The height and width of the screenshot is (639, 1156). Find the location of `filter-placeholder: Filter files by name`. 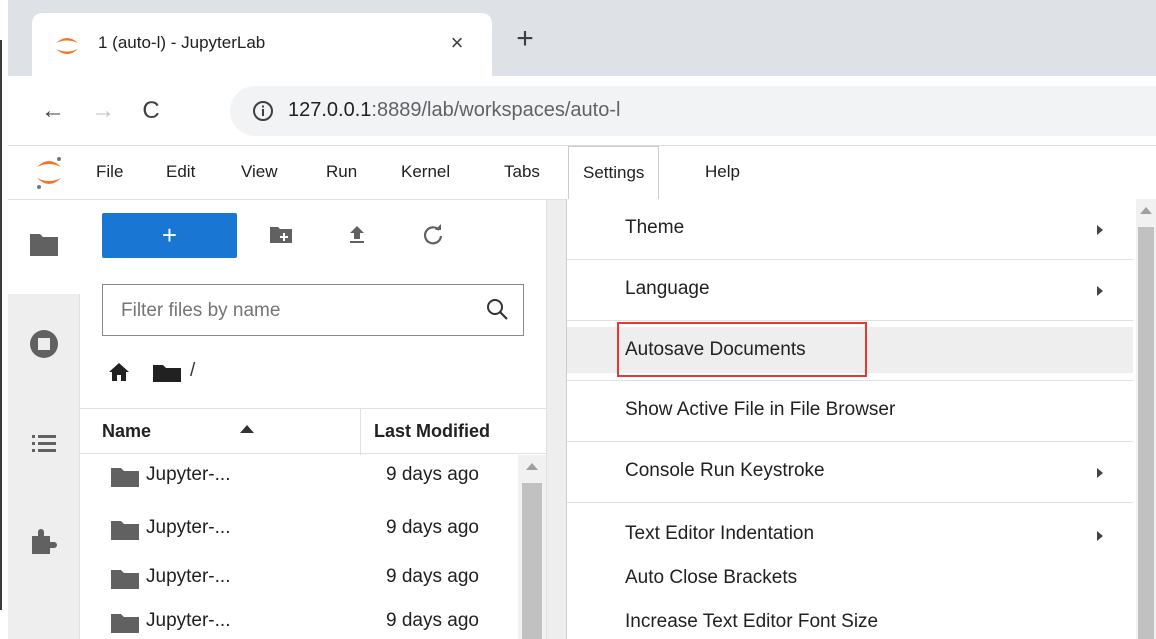

filter-placeholder: Filter files by name is located at coordinates (201, 310).